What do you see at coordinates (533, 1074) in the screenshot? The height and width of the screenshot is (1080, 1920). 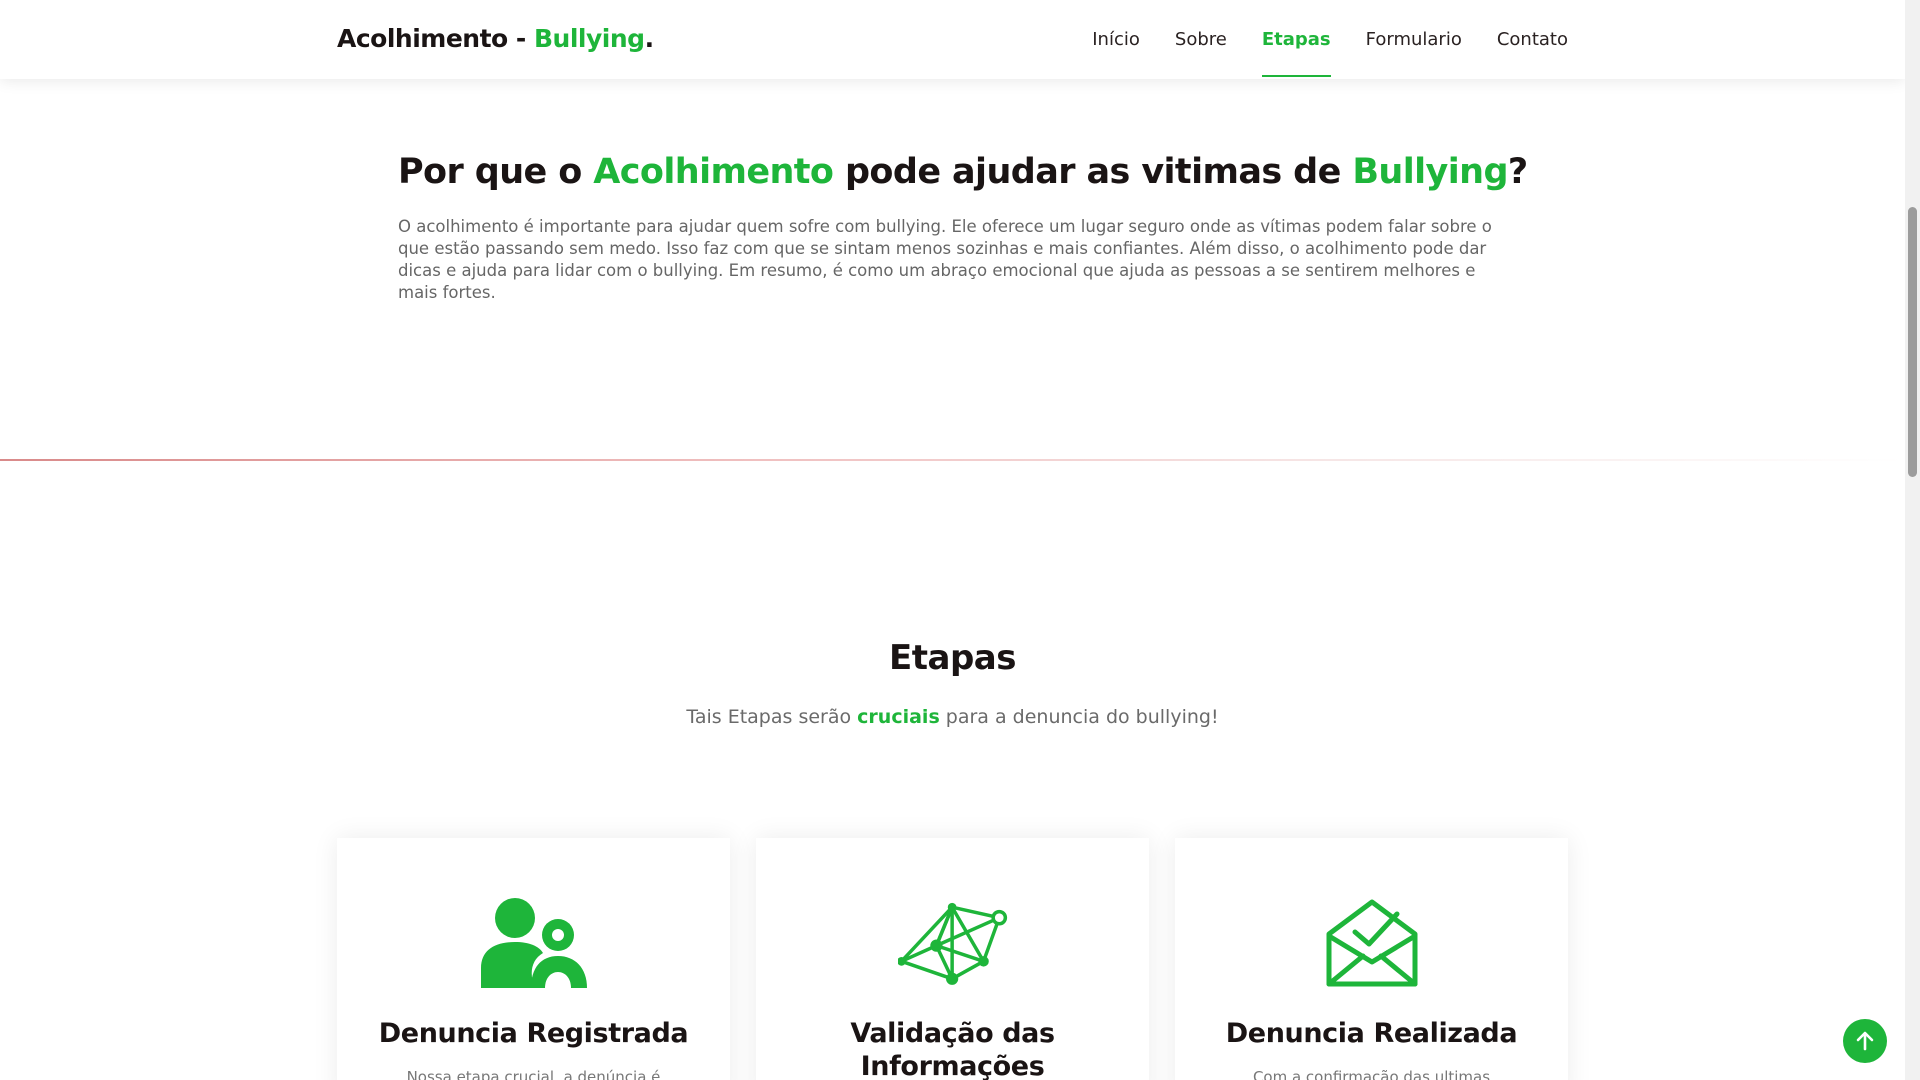 I see `step-card-text: Nossa etapa crucial, a denúncia é` at bounding box center [533, 1074].